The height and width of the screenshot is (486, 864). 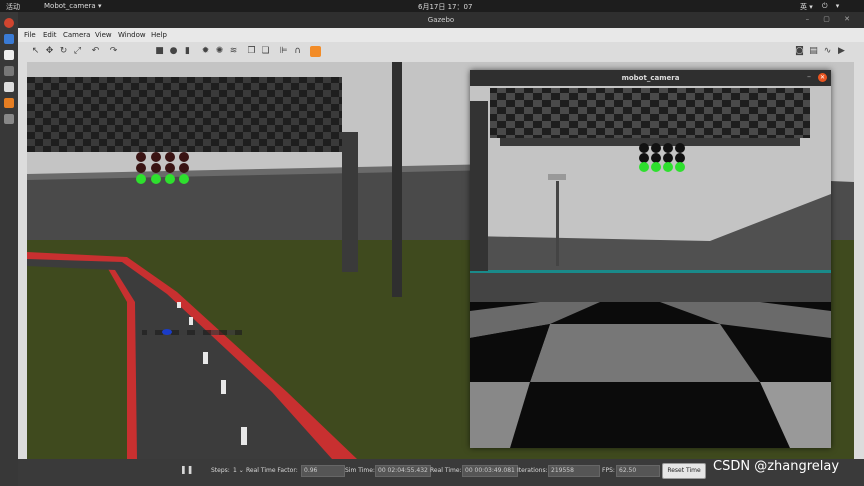 I want to click on pause-icon: ❚❚, so click(x=186, y=469).